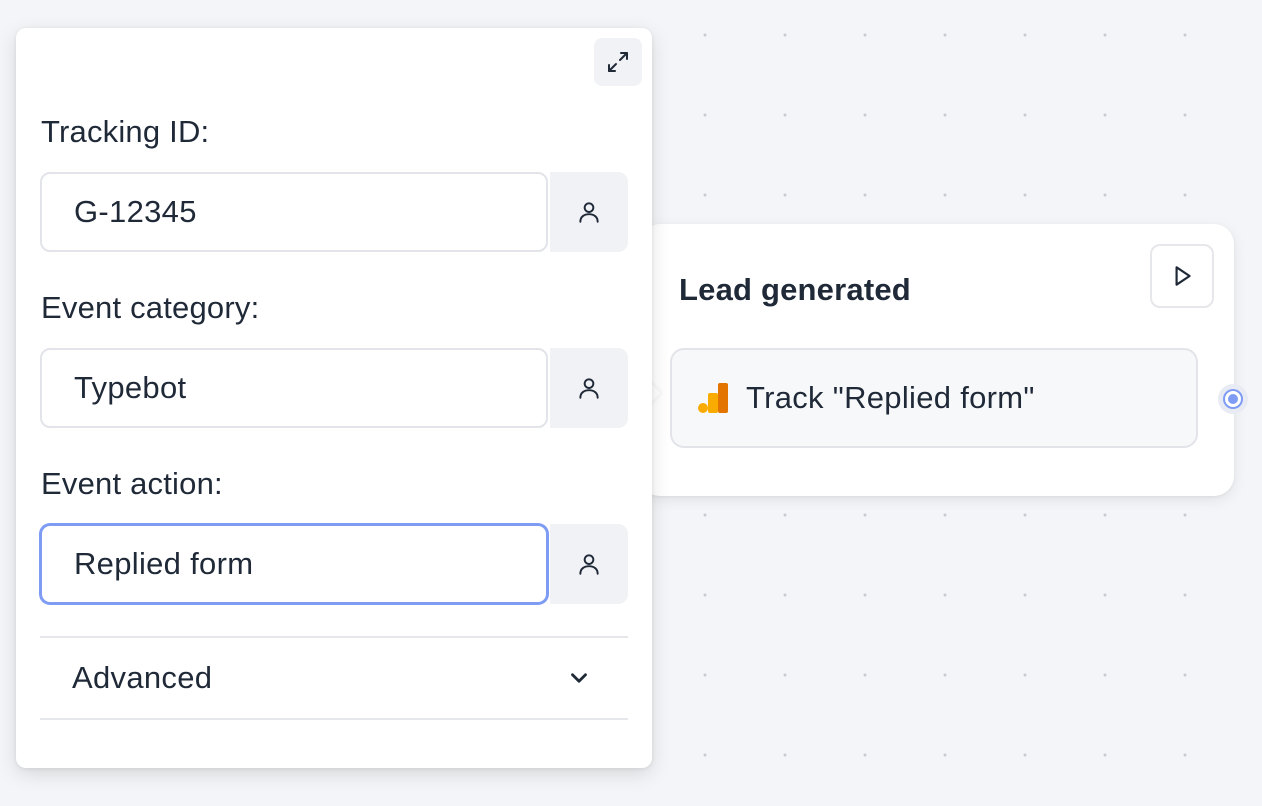  I want to click on event-category-label: Event category:, so click(150, 307).